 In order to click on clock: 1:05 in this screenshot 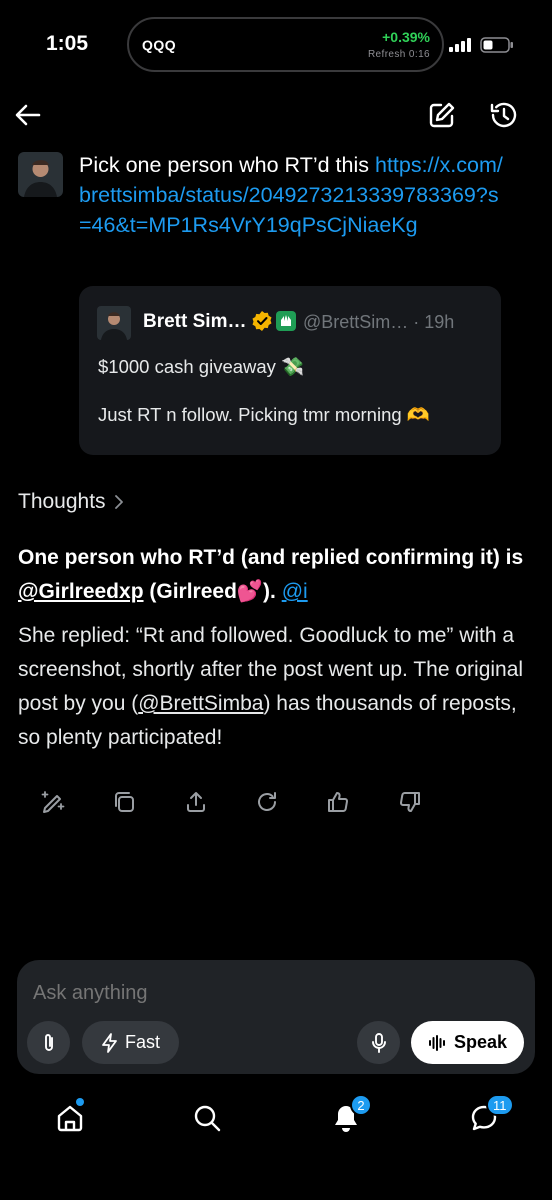, I will do `click(67, 43)`.